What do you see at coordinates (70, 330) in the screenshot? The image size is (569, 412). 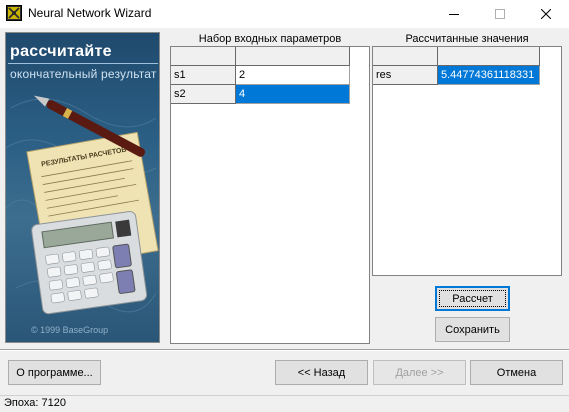 I see `banner-copyright: © 1999 BaseGroup` at bounding box center [70, 330].